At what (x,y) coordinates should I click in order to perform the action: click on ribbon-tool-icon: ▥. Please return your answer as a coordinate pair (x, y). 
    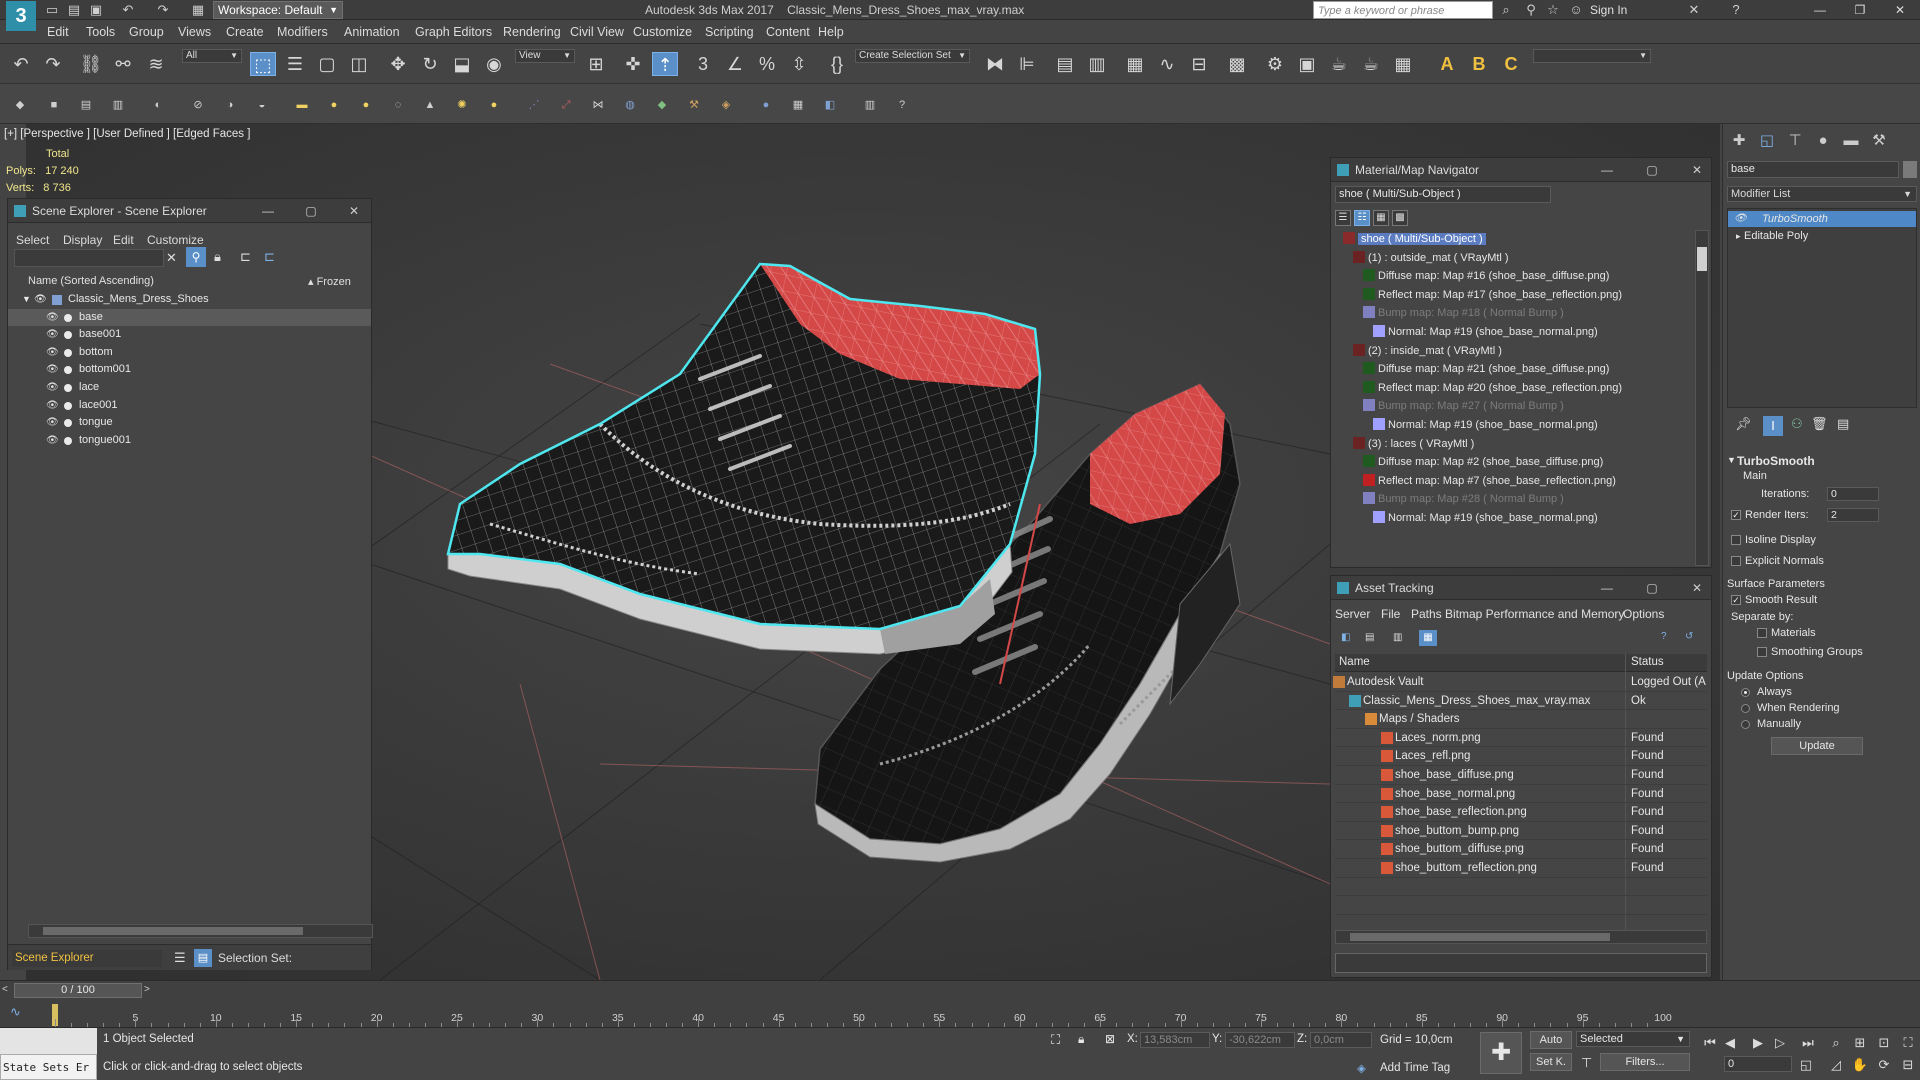
    Looking at the image, I should click on (870, 105).